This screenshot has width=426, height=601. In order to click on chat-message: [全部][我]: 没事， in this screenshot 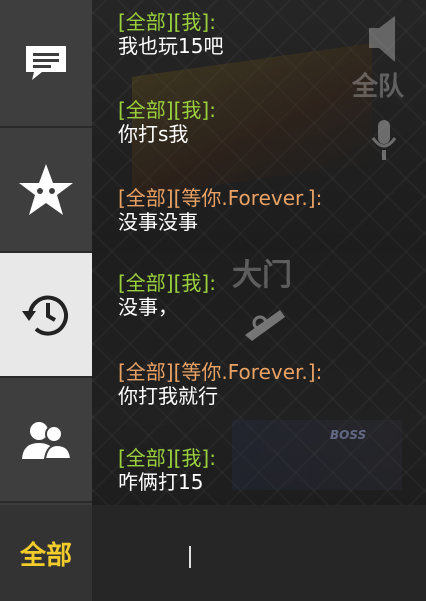, I will do `click(268, 295)`.